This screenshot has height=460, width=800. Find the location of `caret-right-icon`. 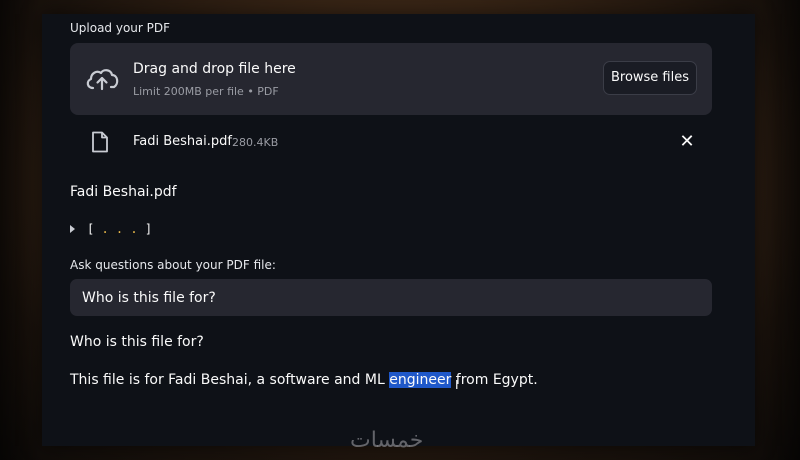

caret-right-icon is located at coordinates (72, 229).